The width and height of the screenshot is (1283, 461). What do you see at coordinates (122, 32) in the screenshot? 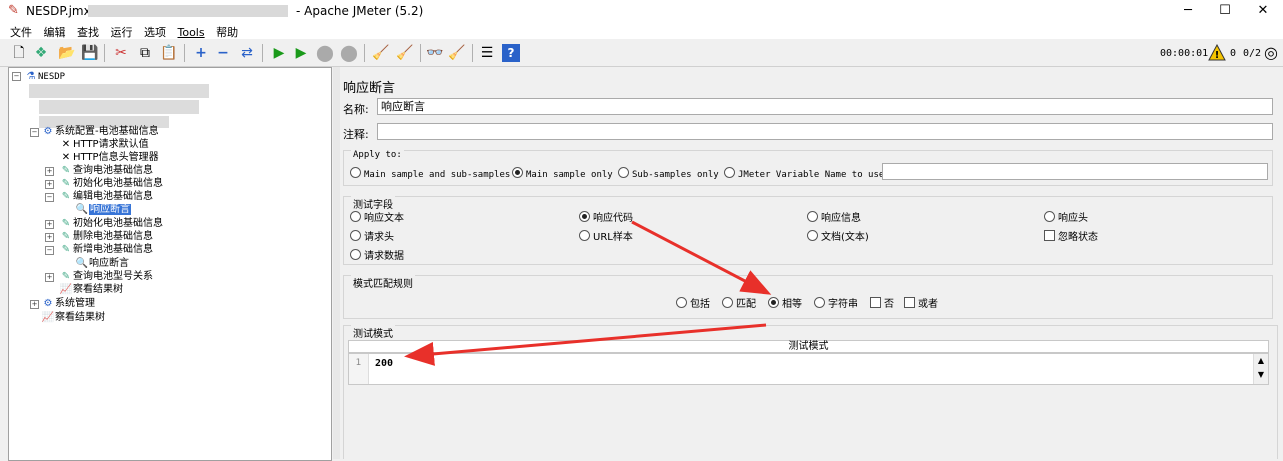
I see `menu-run: 运行` at bounding box center [122, 32].